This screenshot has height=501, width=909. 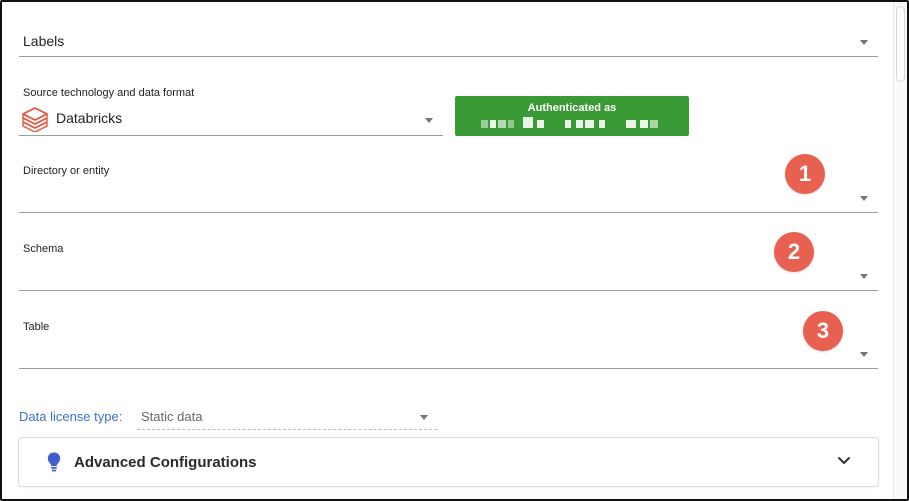 I want to click on directory-label: Directory or entity, so click(x=66, y=171).